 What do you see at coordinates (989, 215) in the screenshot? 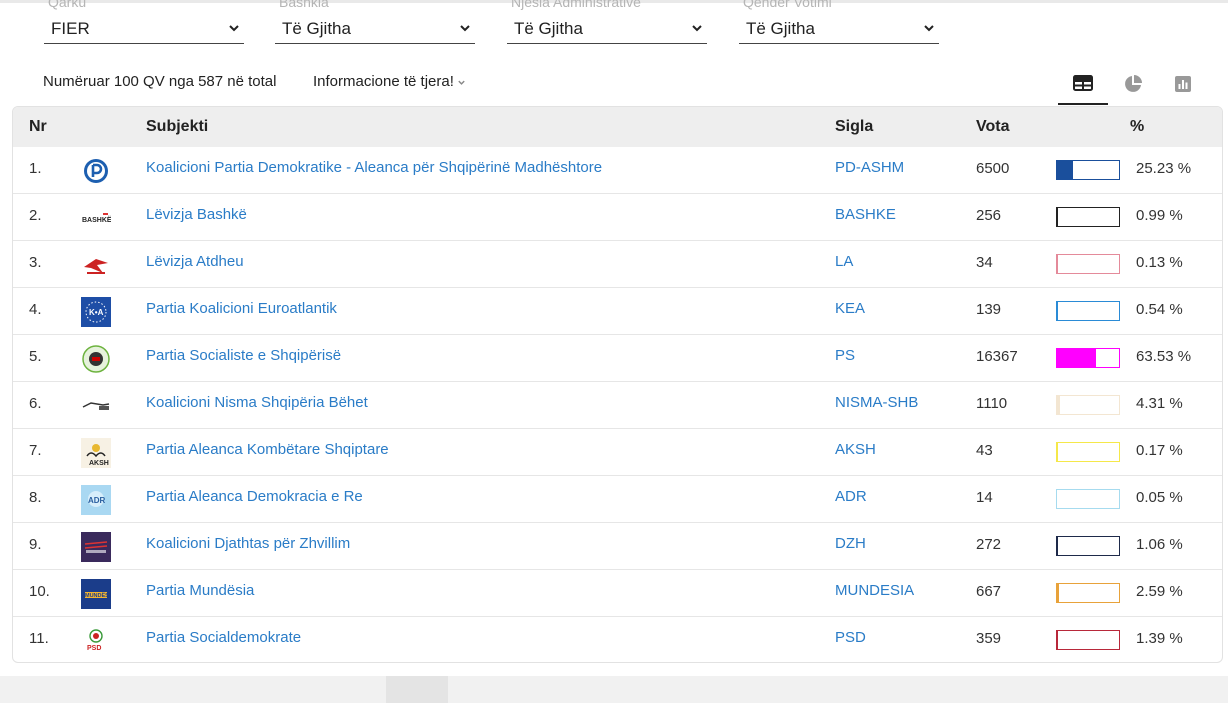
I see `vote-count: 256` at bounding box center [989, 215].